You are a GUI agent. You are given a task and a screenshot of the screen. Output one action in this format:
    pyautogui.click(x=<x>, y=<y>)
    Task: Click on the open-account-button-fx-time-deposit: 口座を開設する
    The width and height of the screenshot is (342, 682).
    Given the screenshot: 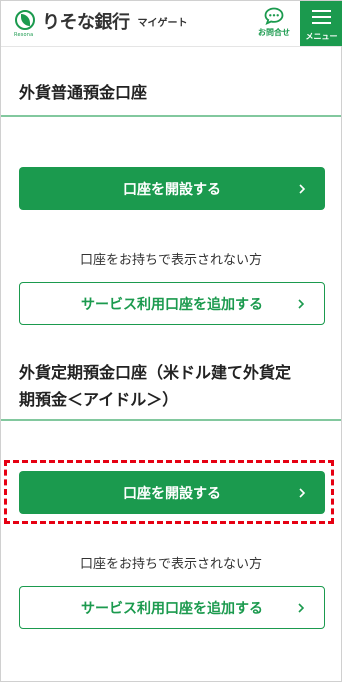 What is the action you would take?
    pyautogui.click(x=172, y=492)
    